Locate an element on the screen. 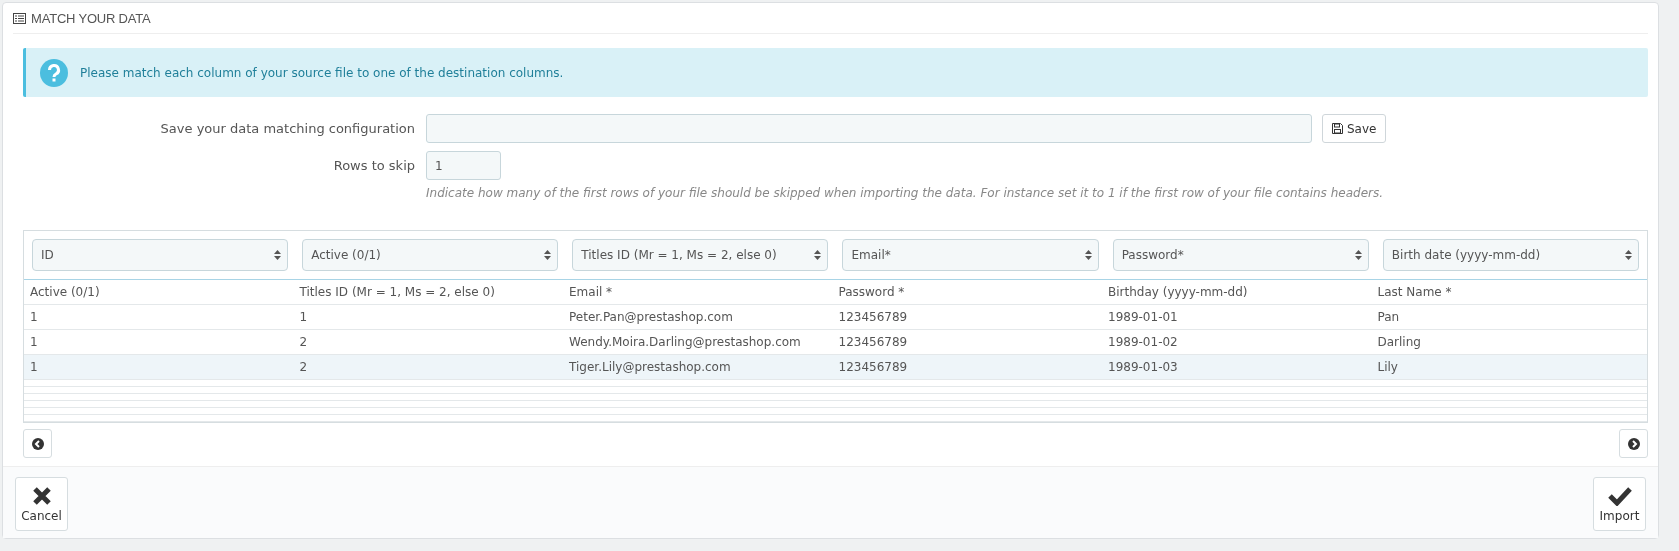 Image resolution: width=1679 pixels, height=551 pixels. skip-label: Rows to skip is located at coordinates (374, 165).